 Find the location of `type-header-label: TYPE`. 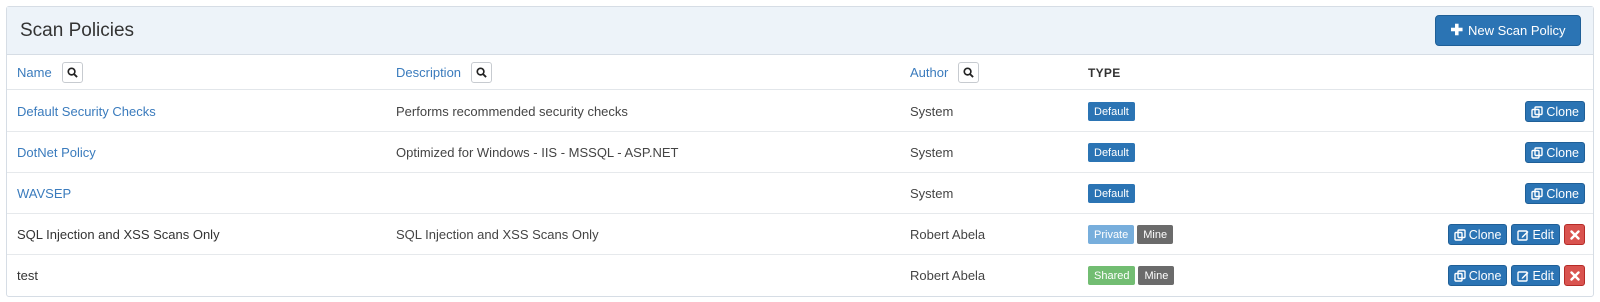

type-header-label: TYPE is located at coordinates (1104, 72).